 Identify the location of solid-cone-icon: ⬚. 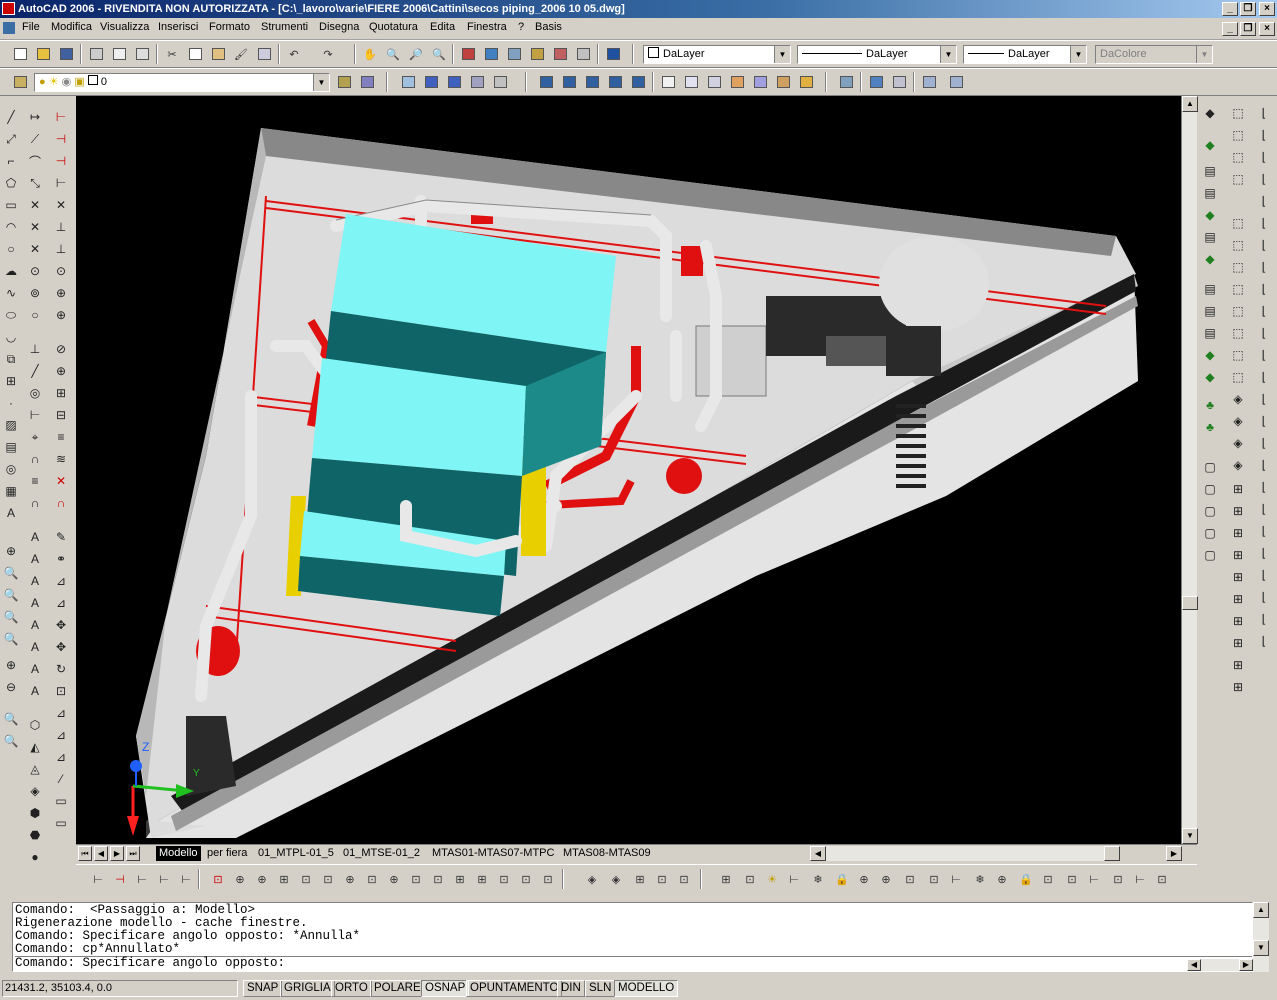
(1238, 179).